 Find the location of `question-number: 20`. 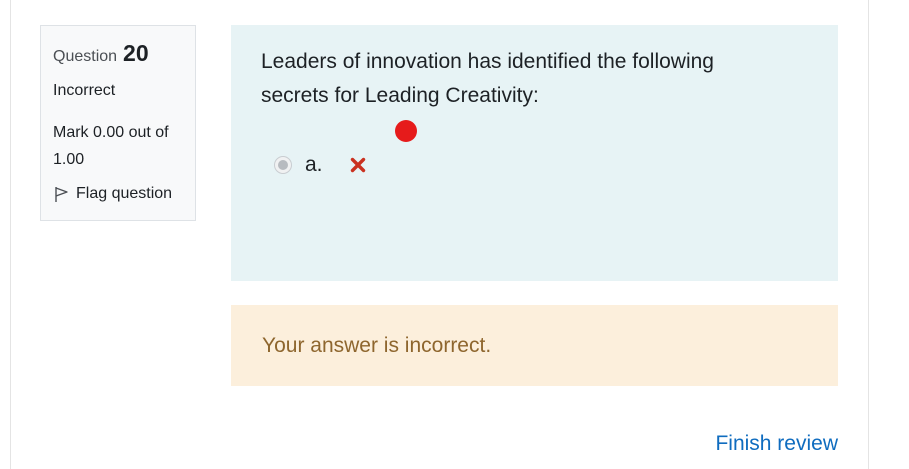

question-number: 20 is located at coordinates (136, 53).